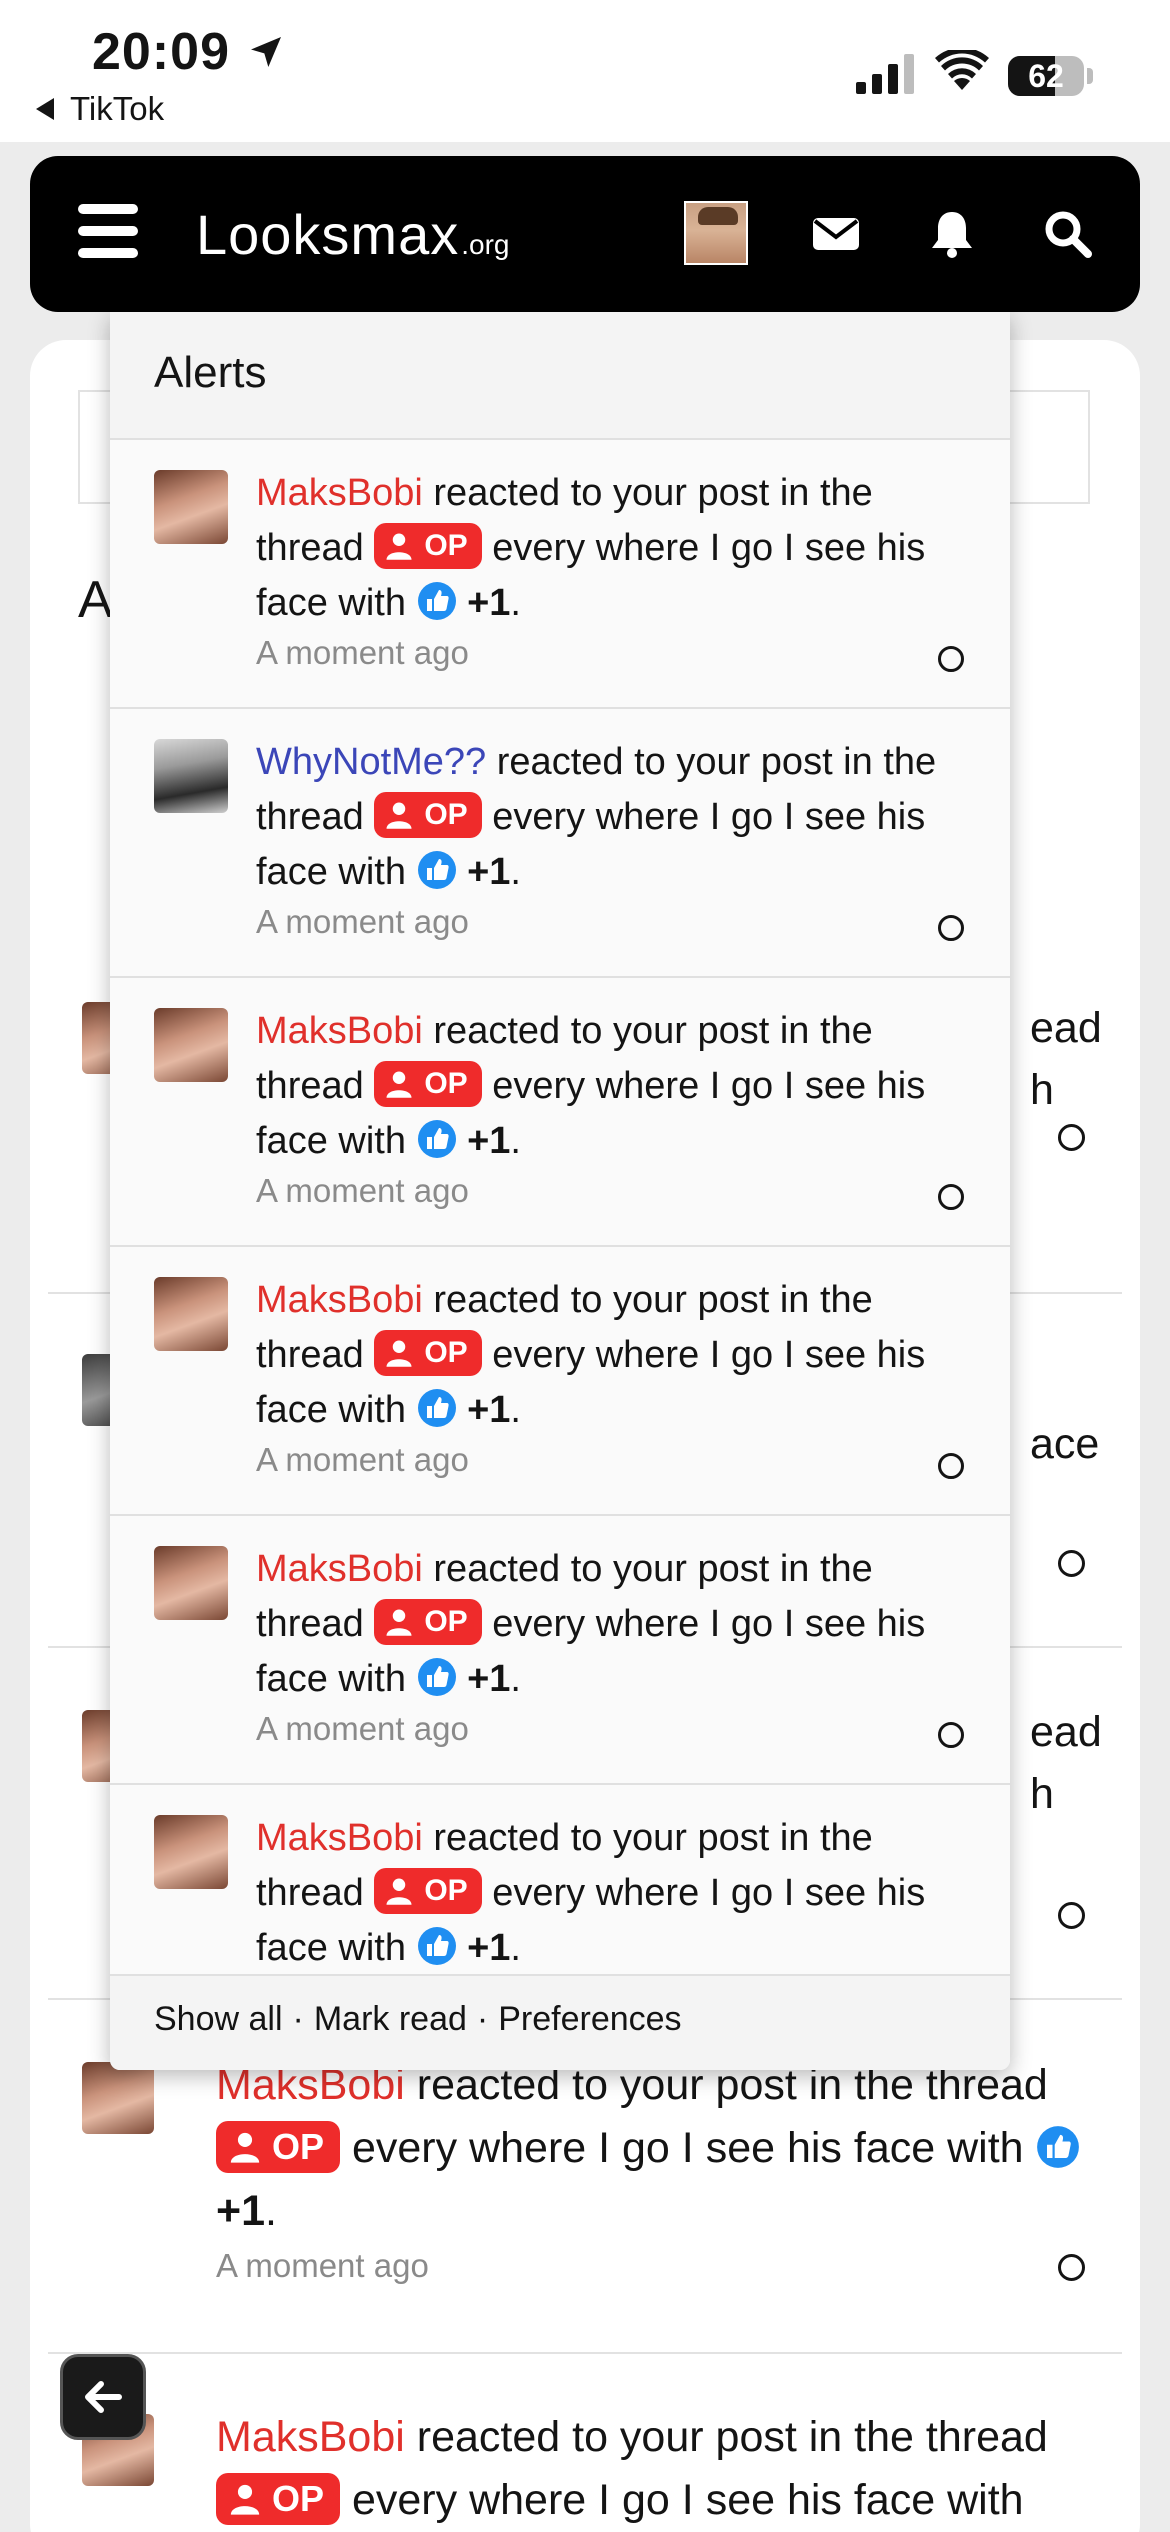 The image size is (1170, 2532). What do you see at coordinates (45, 109) in the screenshot?
I see `back-triangle-icon` at bounding box center [45, 109].